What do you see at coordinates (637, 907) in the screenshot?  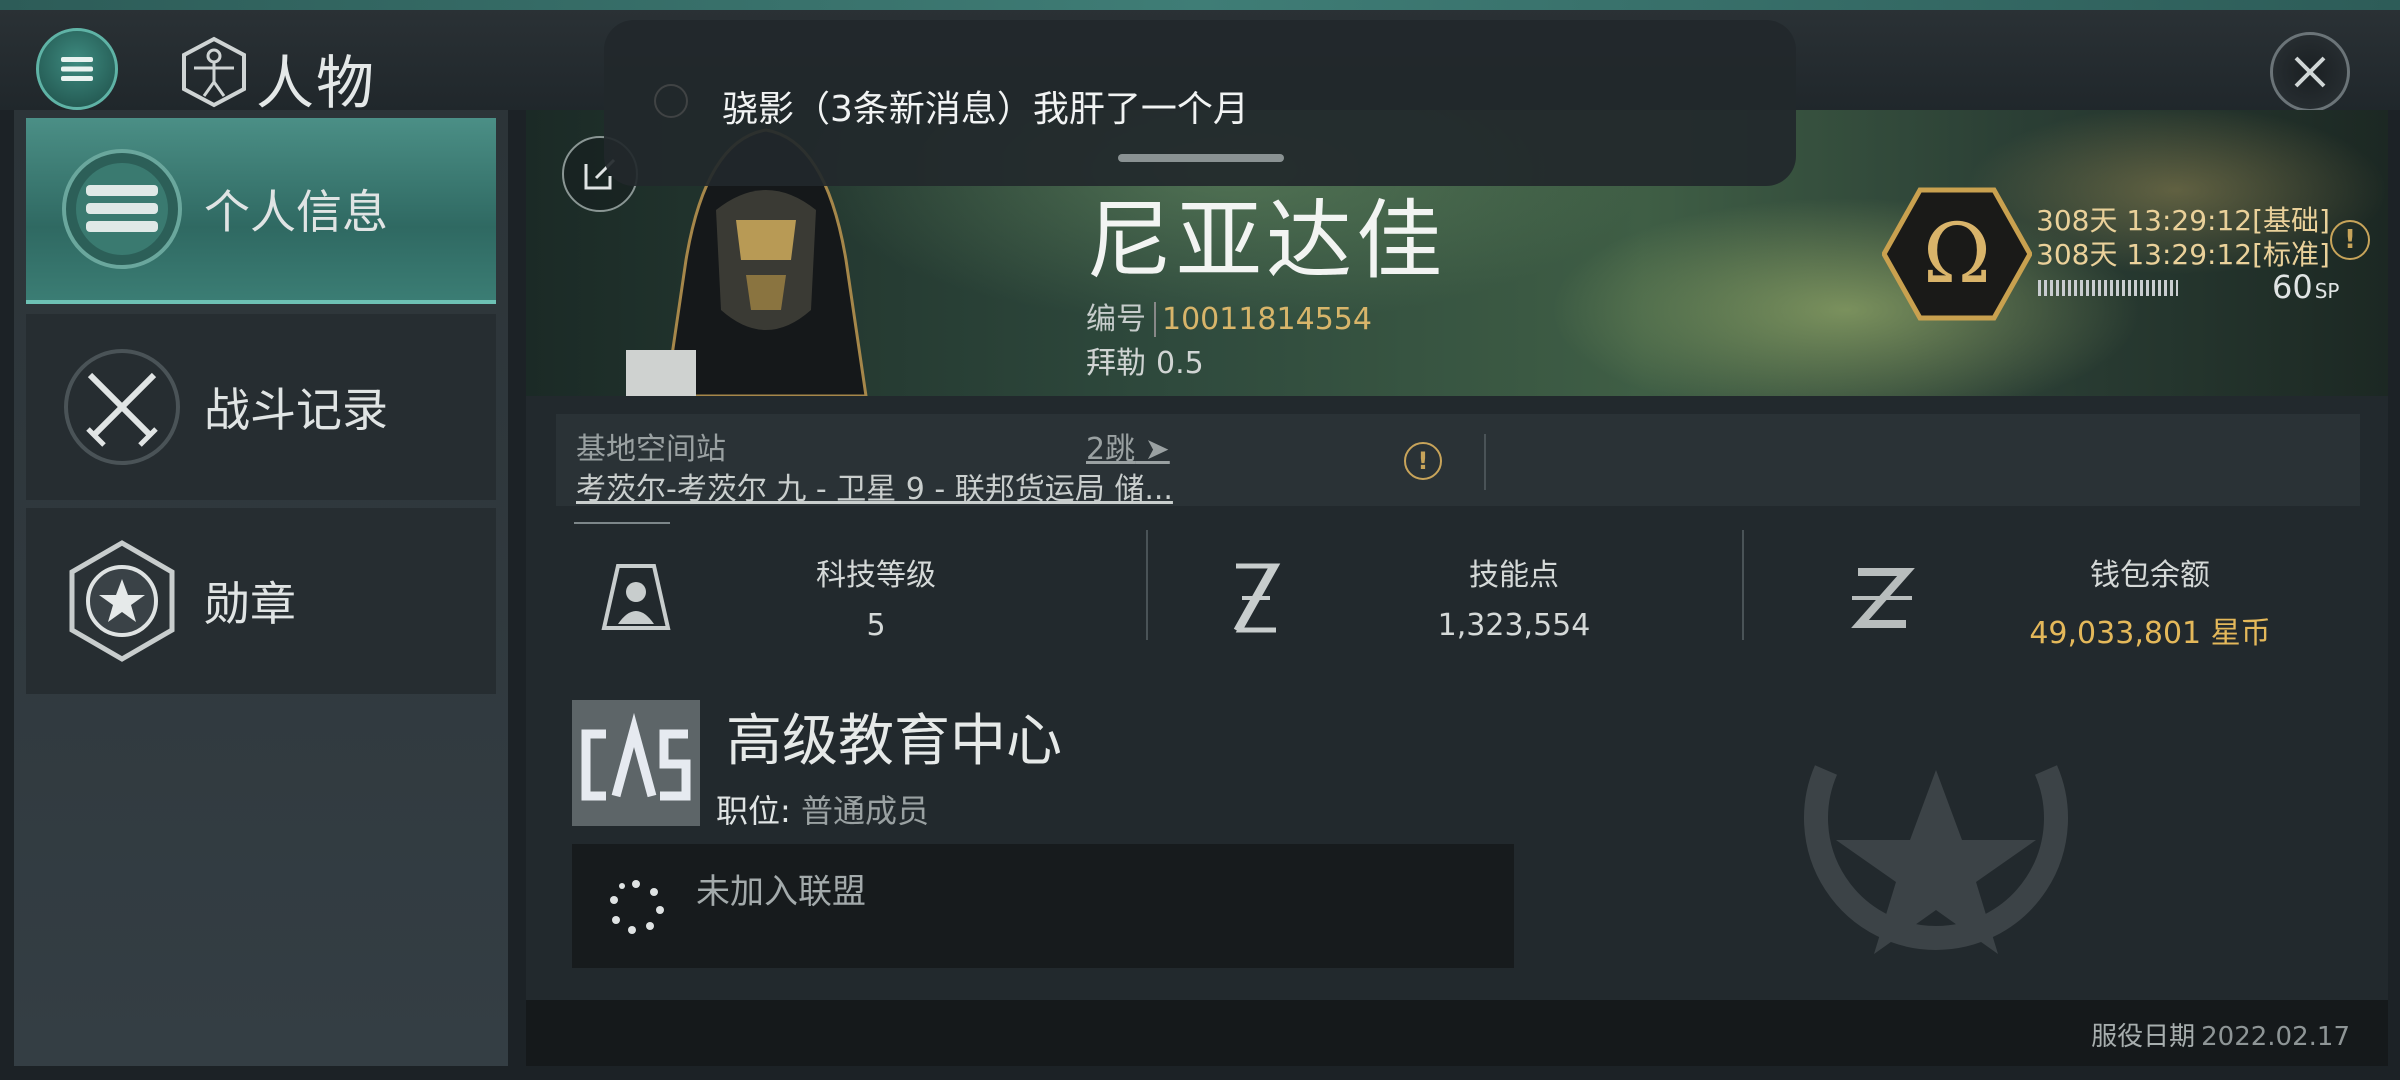 I see `alliance-stars-icon` at bounding box center [637, 907].